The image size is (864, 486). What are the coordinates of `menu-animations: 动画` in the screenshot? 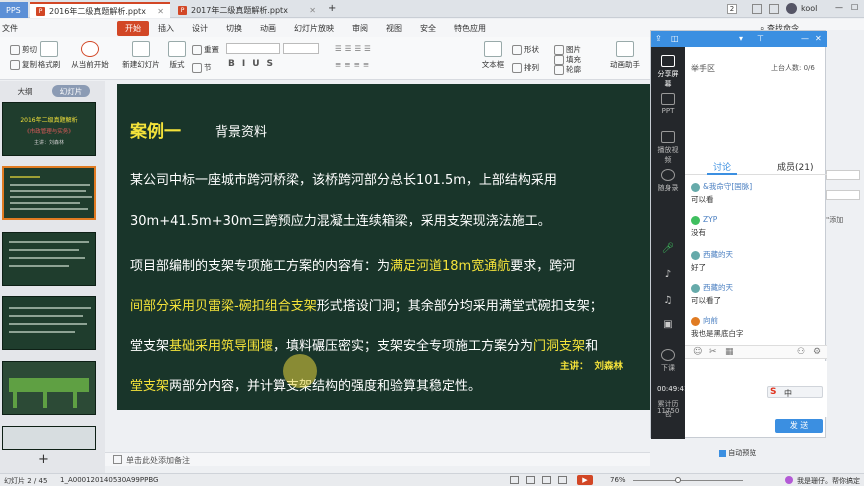 It's located at (268, 28).